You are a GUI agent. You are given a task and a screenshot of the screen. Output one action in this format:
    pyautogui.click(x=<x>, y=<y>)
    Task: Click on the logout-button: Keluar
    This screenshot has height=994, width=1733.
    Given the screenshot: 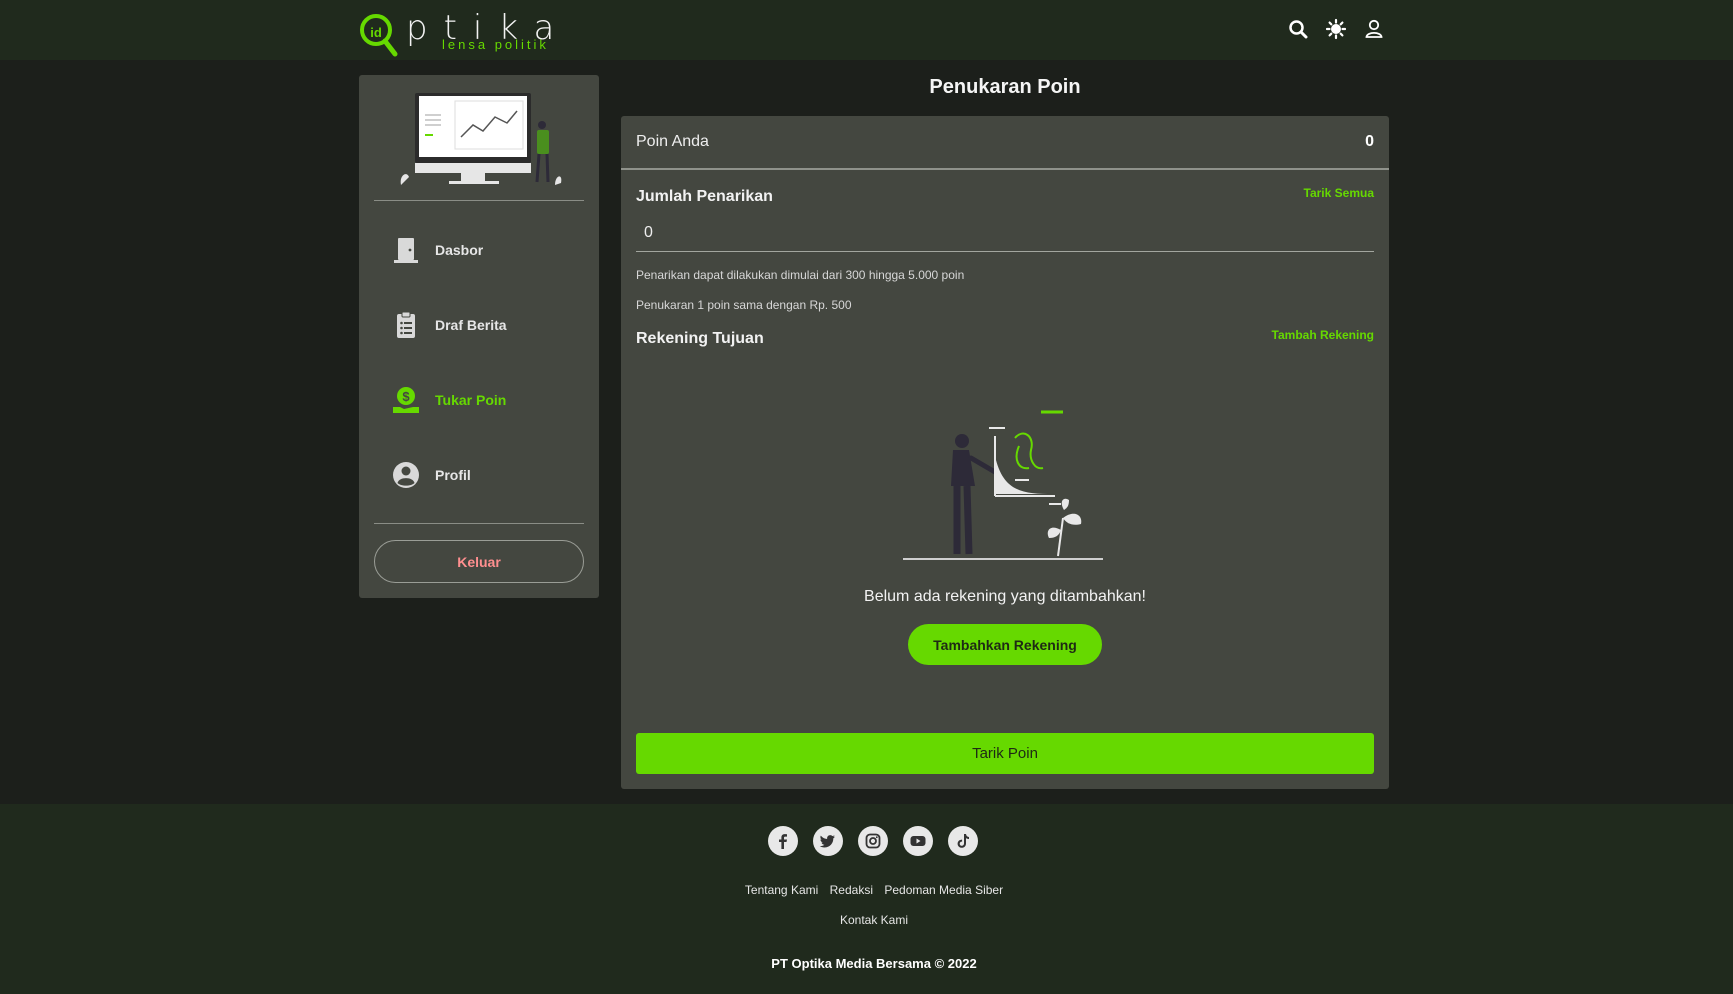 What is the action you would take?
    pyautogui.click(x=479, y=561)
    